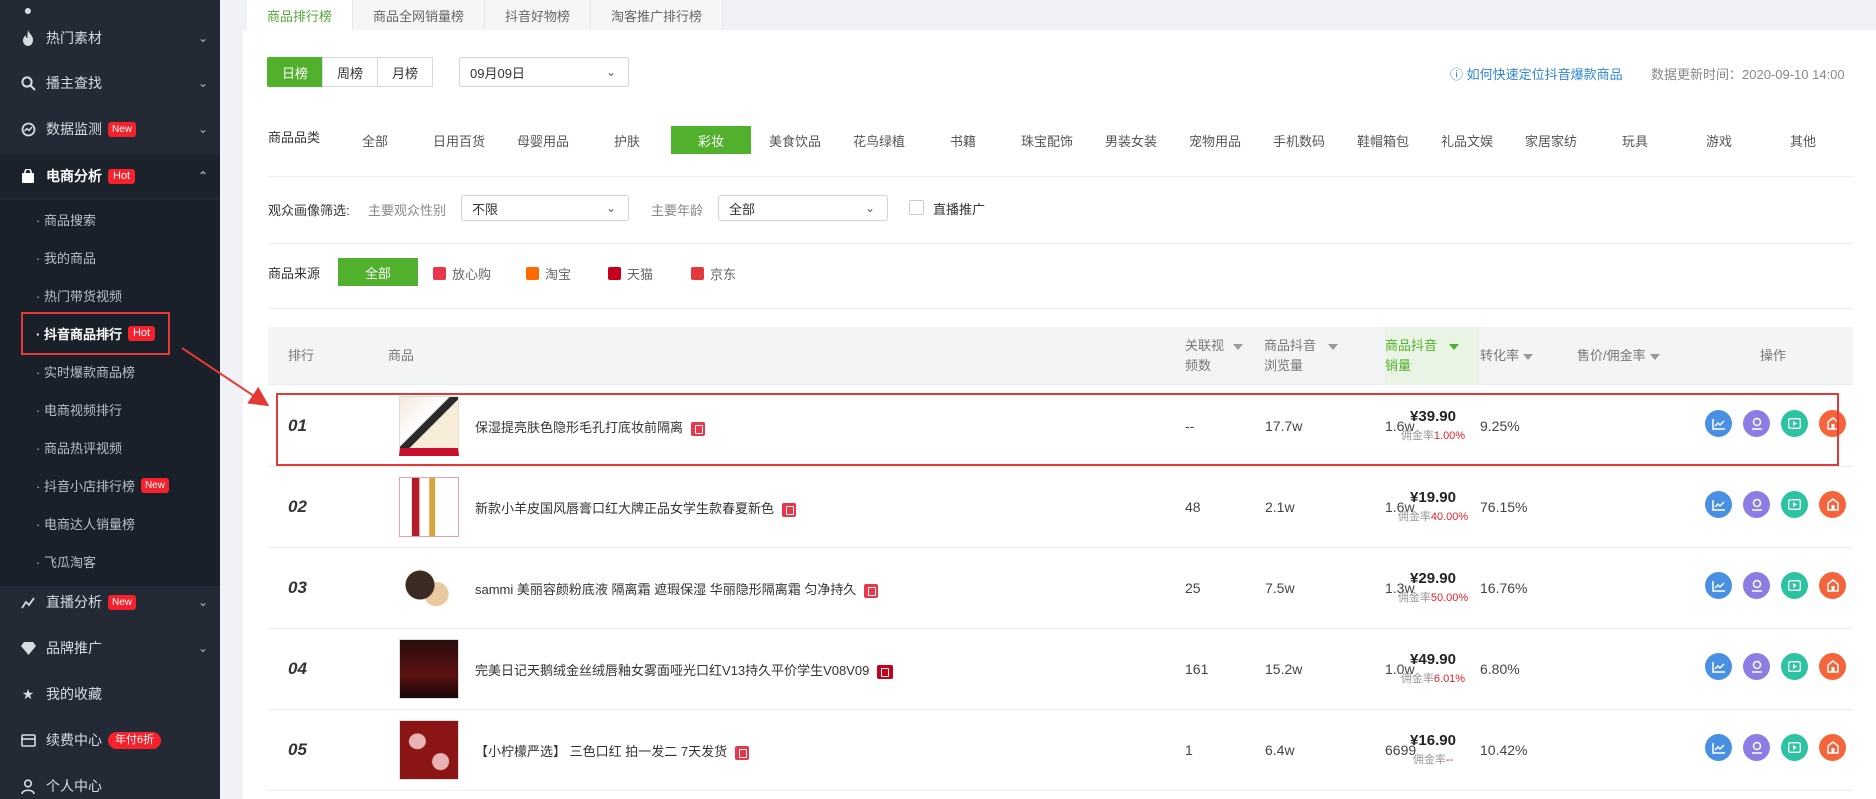 Image resolution: width=1876 pixels, height=799 pixels. What do you see at coordinates (1467, 140) in the screenshot?
I see `category-option: 礼品文娱` at bounding box center [1467, 140].